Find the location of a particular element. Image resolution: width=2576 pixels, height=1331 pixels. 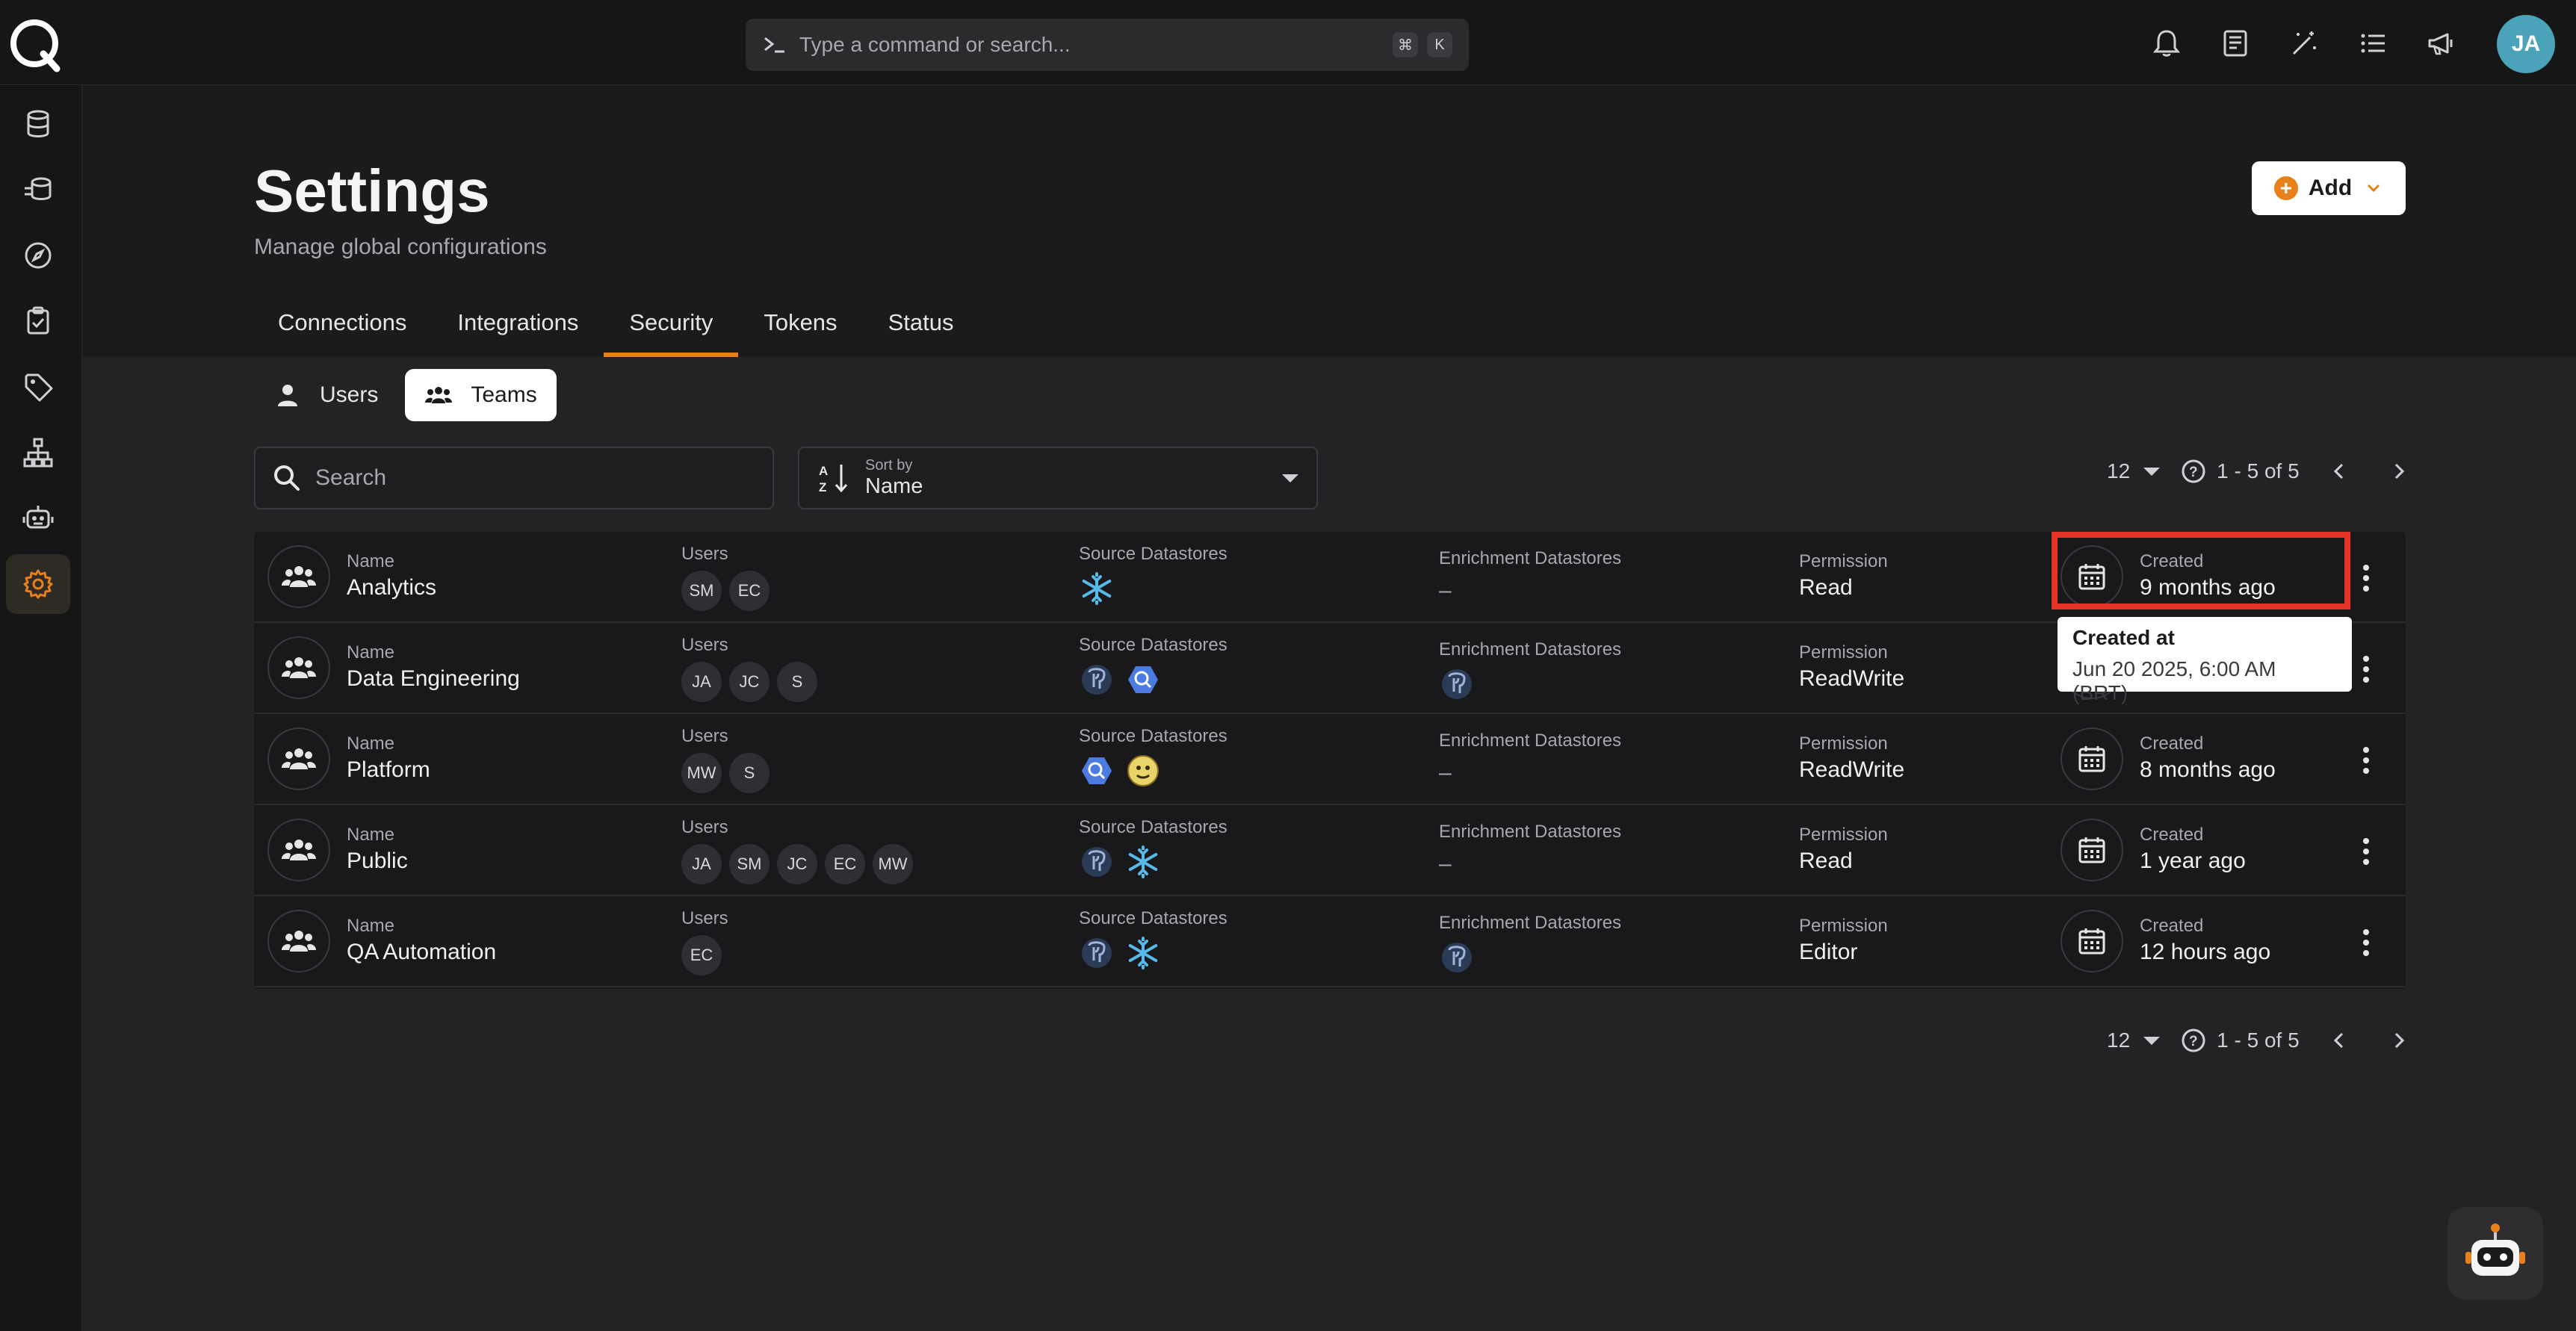

team-name: Analytics is located at coordinates (391, 588).